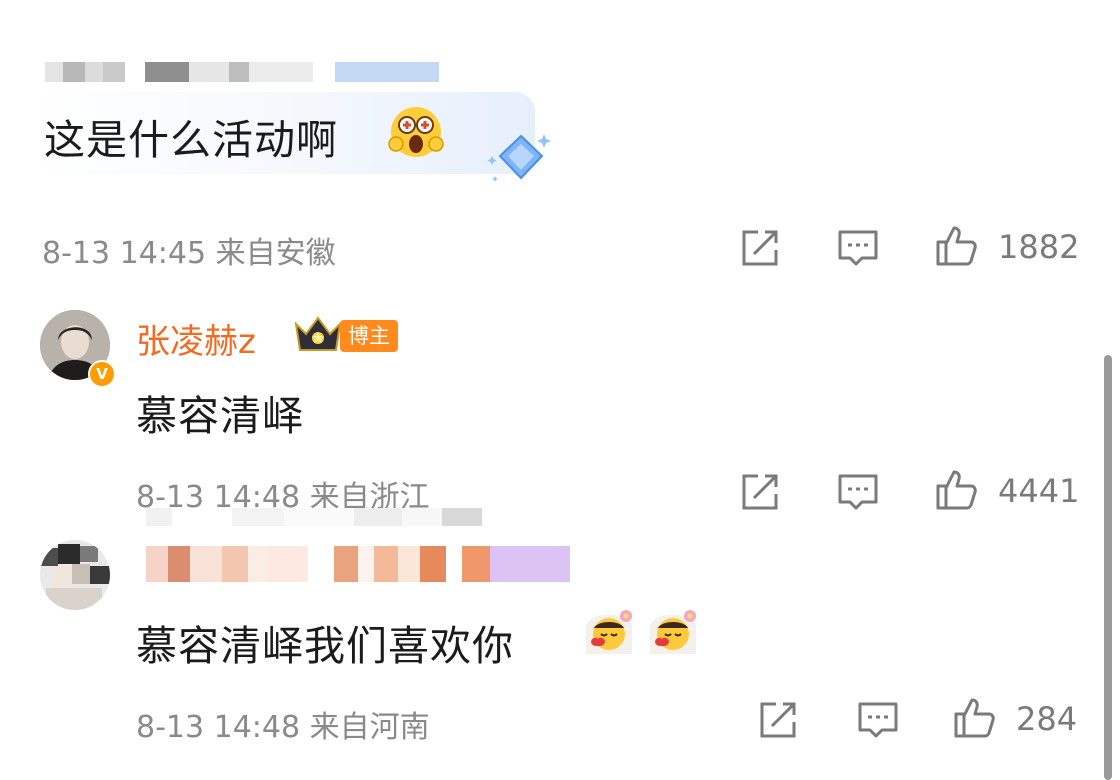 The height and width of the screenshot is (780, 1120). What do you see at coordinates (1039, 247) in the screenshot?
I see `like-count: 1882` at bounding box center [1039, 247].